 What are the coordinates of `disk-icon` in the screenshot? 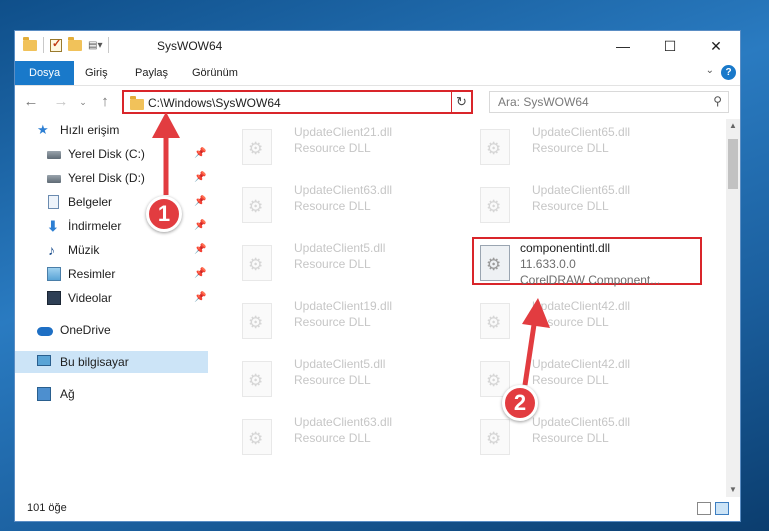 It's located at (54, 155).